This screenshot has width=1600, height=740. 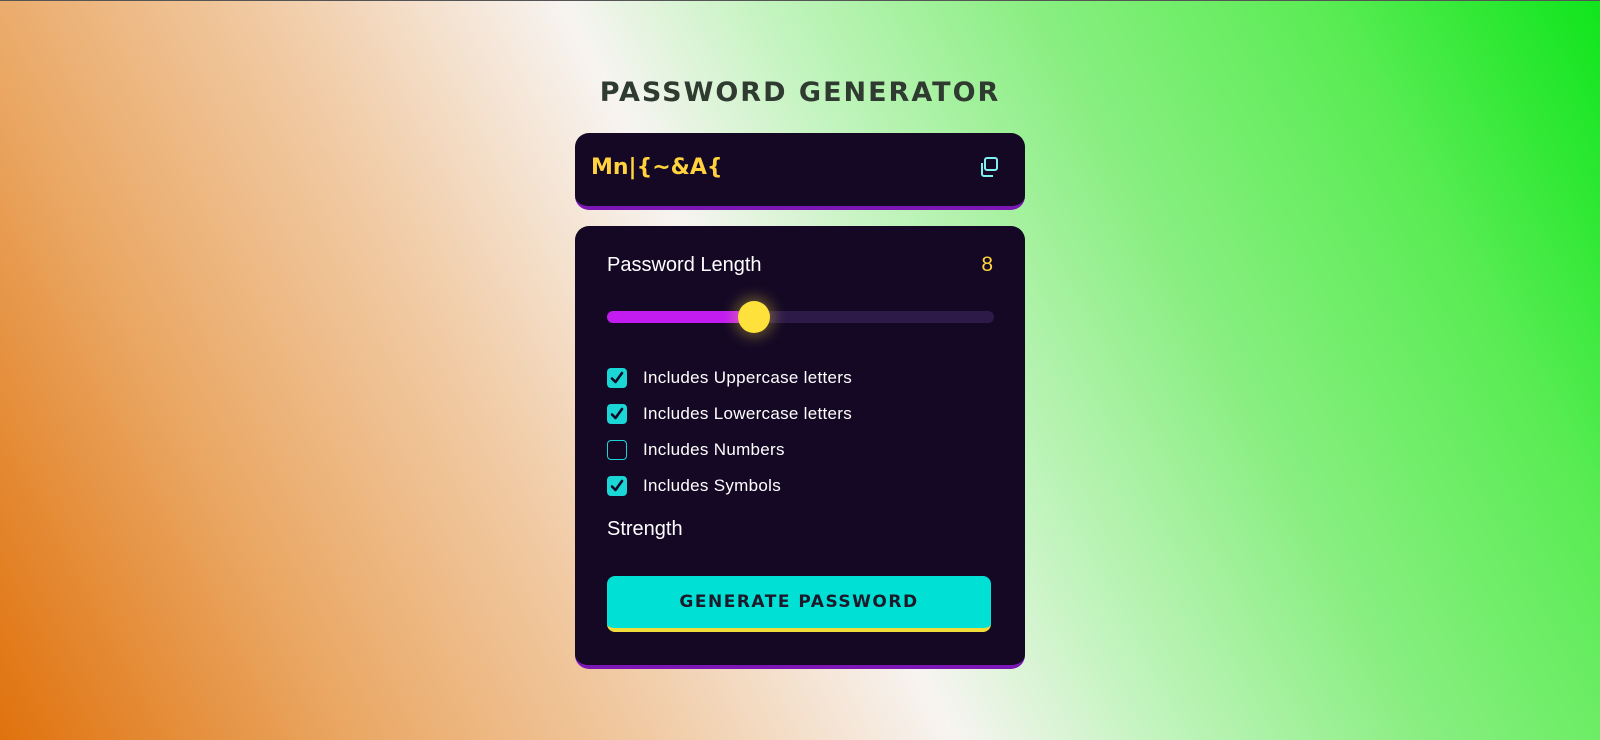 I want to click on password-display: Mn|{~&A{, so click(x=800, y=171).